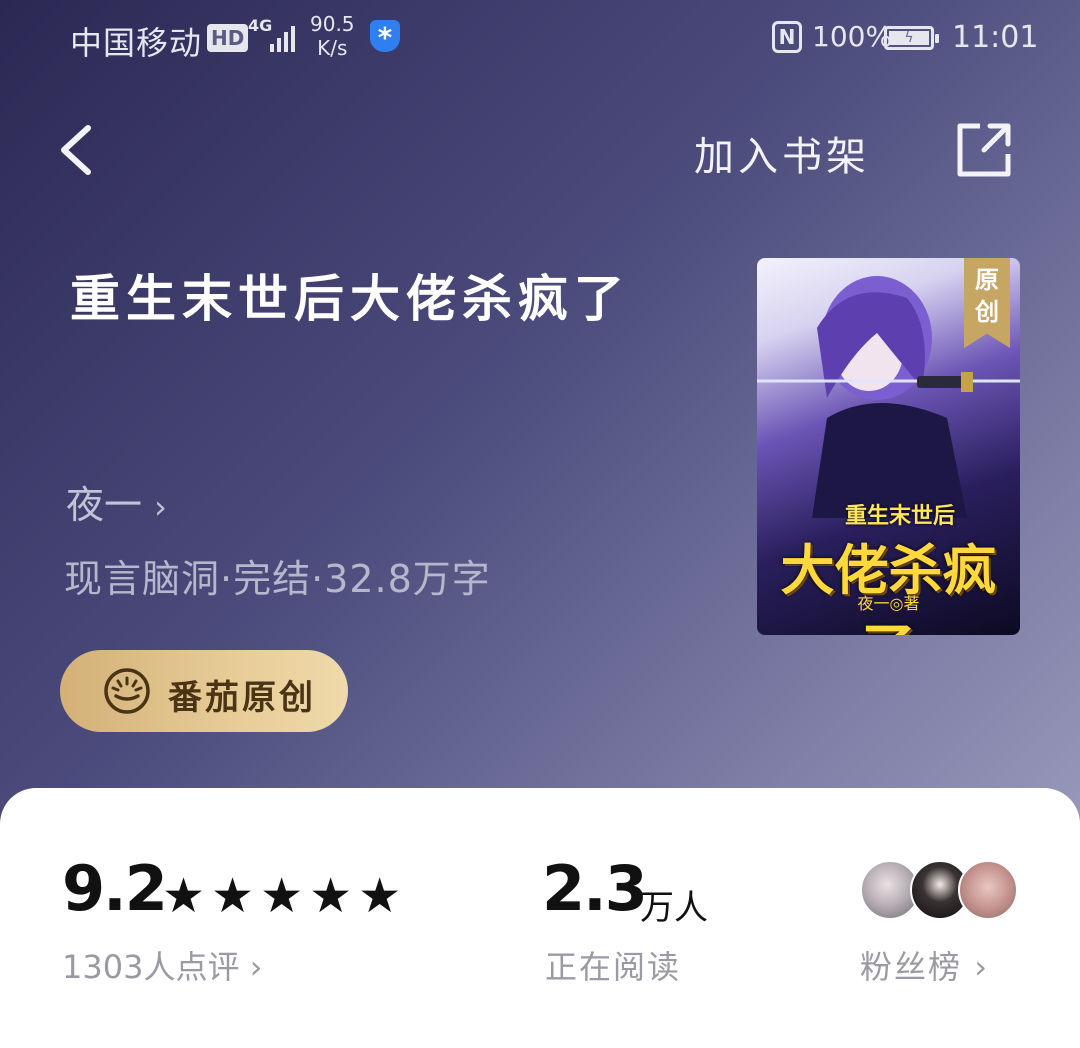 Image resolution: width=1080 pixels, height=1048 pixels. I want to click on cover-main-title: 大佬杀疯了, so click(888, 586).